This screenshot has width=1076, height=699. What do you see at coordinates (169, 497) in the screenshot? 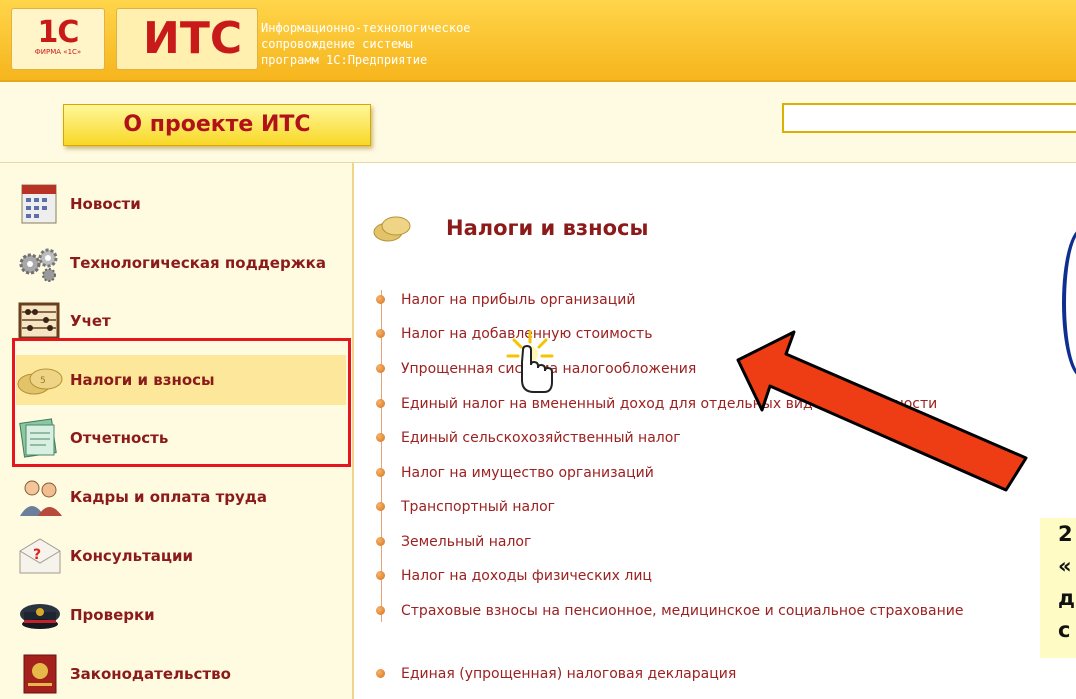
I see `sidebar-item-label: Кадры и оплата труда` at bounding box center [169, 497].